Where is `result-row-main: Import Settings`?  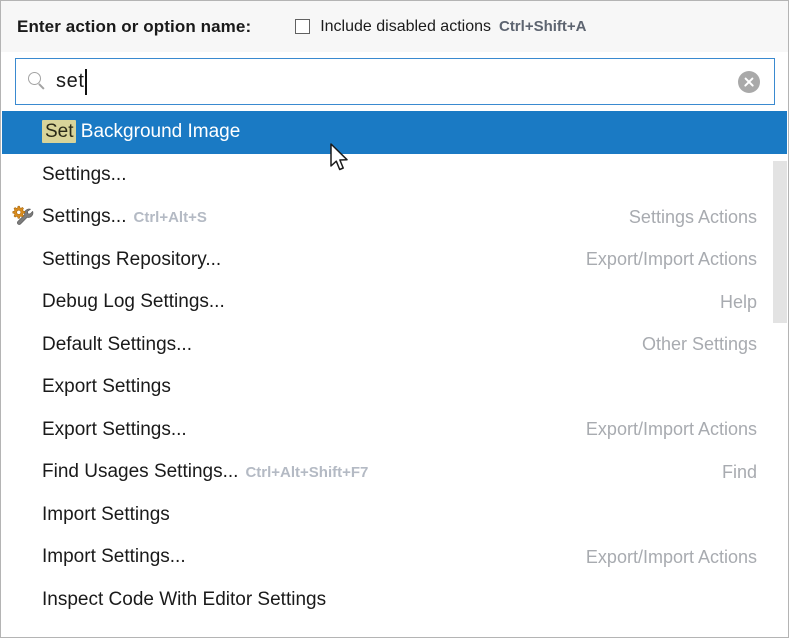 result-row-main: Import Settings is located at coordinates (106, 515).